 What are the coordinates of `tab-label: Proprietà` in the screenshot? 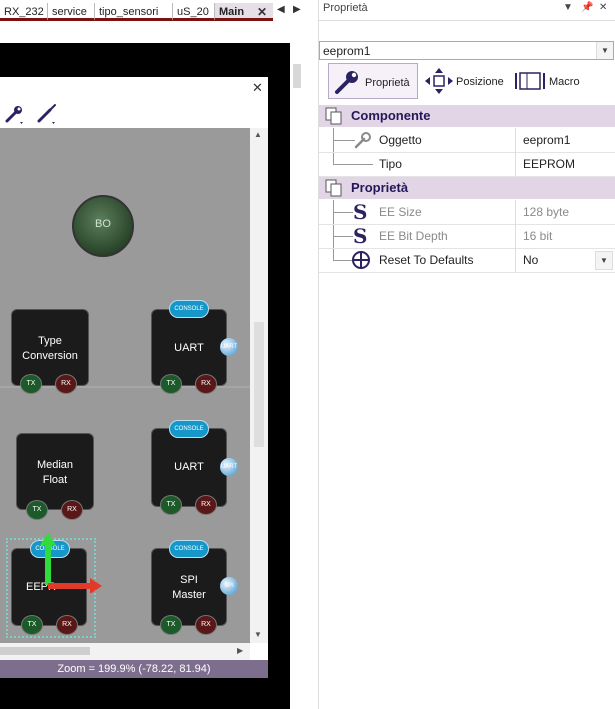 It's located at (387, 83).